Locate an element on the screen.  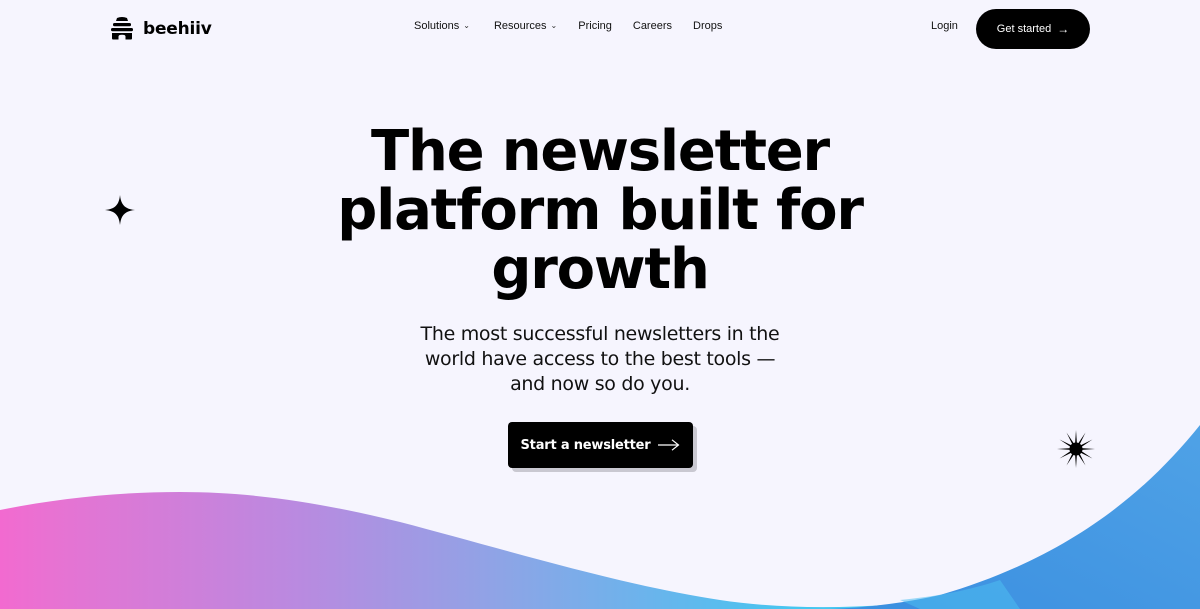
brand-name: beehiiv is located at coordinates (177, 28).